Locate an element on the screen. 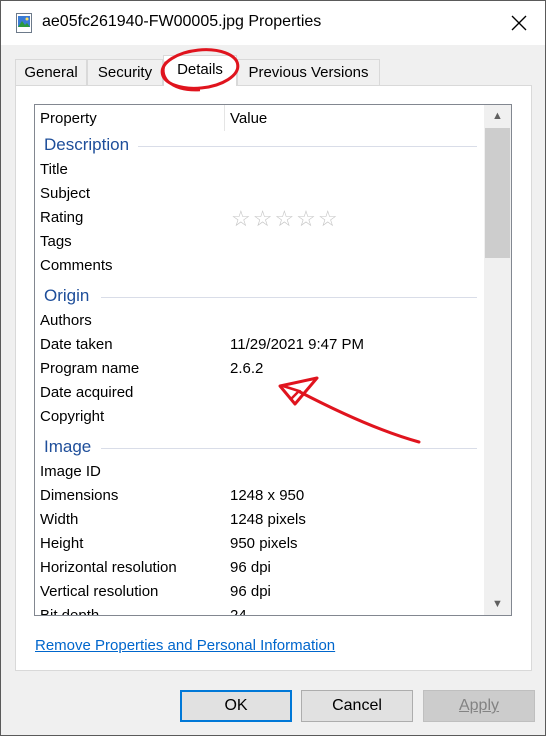 This screenshot has height=736, width=546. property-value: 950 pixels is located at coordinates (264, 543).